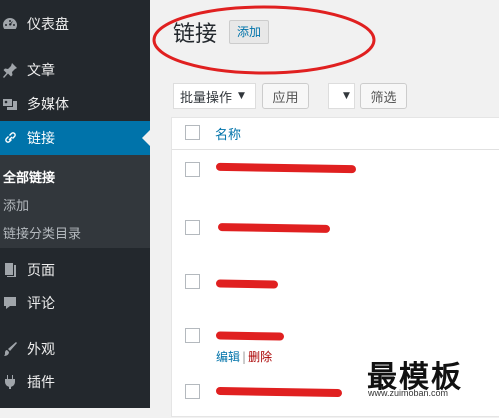  I want to click on media-icon, so click(10, 104).